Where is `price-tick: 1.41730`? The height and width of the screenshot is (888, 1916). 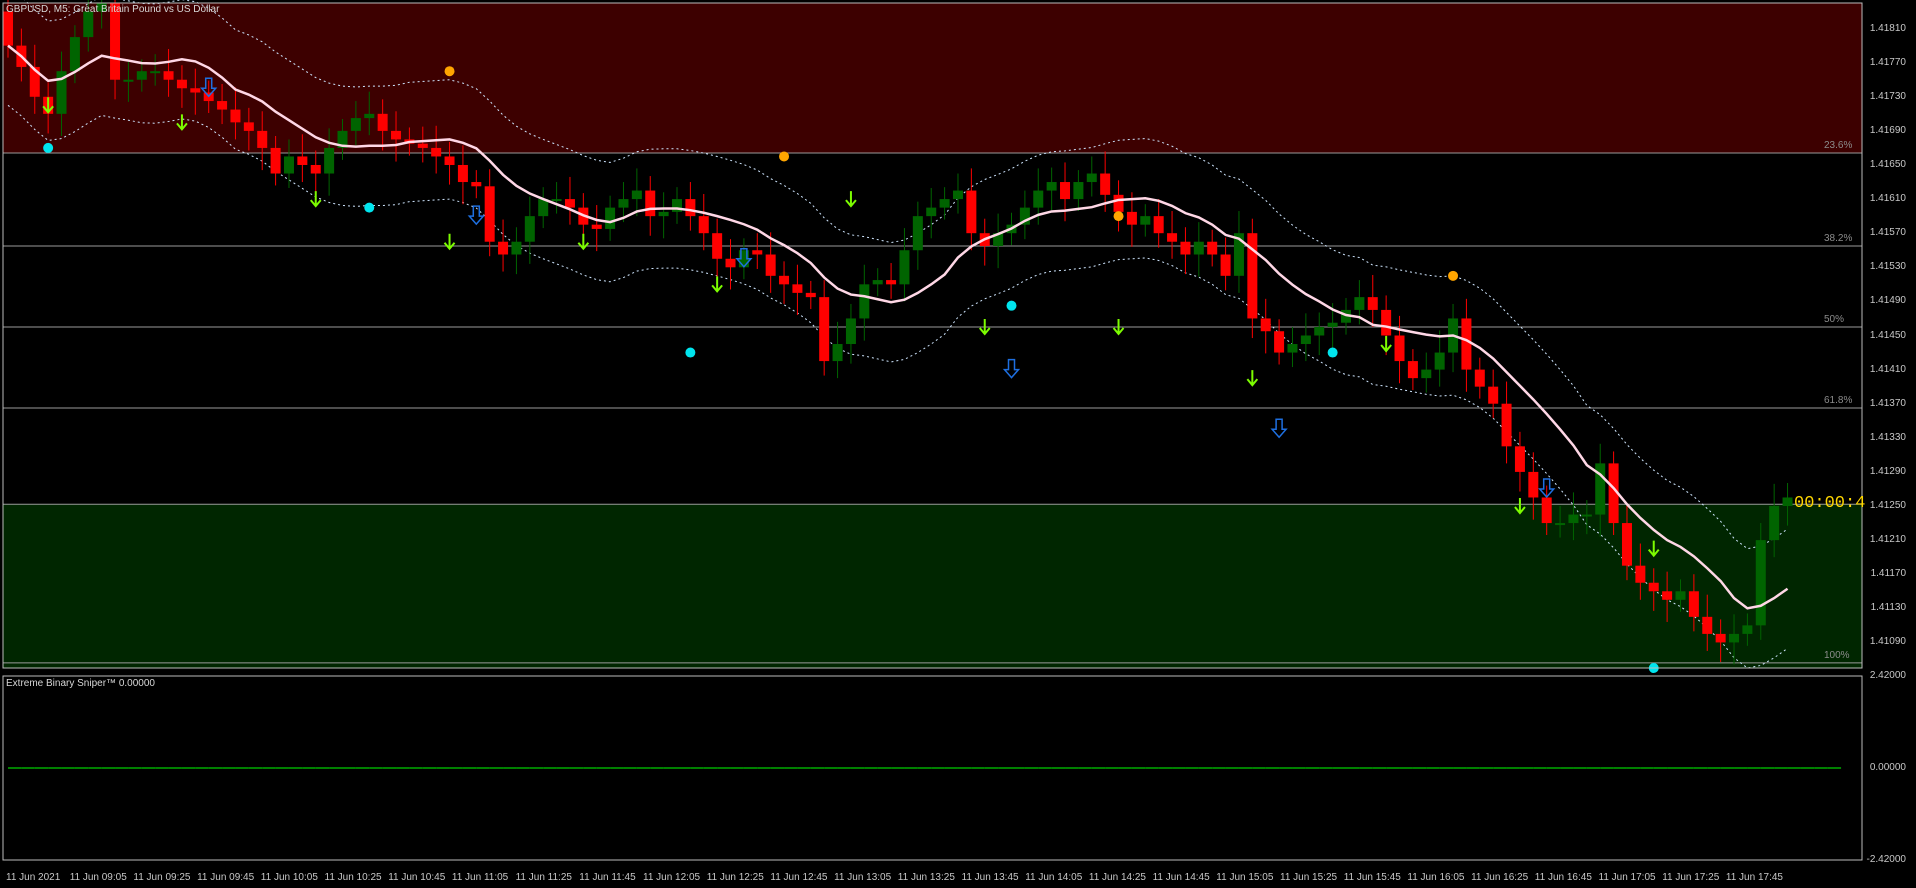 price-tick: 1.41730 is located at coordinates (1887, 96).